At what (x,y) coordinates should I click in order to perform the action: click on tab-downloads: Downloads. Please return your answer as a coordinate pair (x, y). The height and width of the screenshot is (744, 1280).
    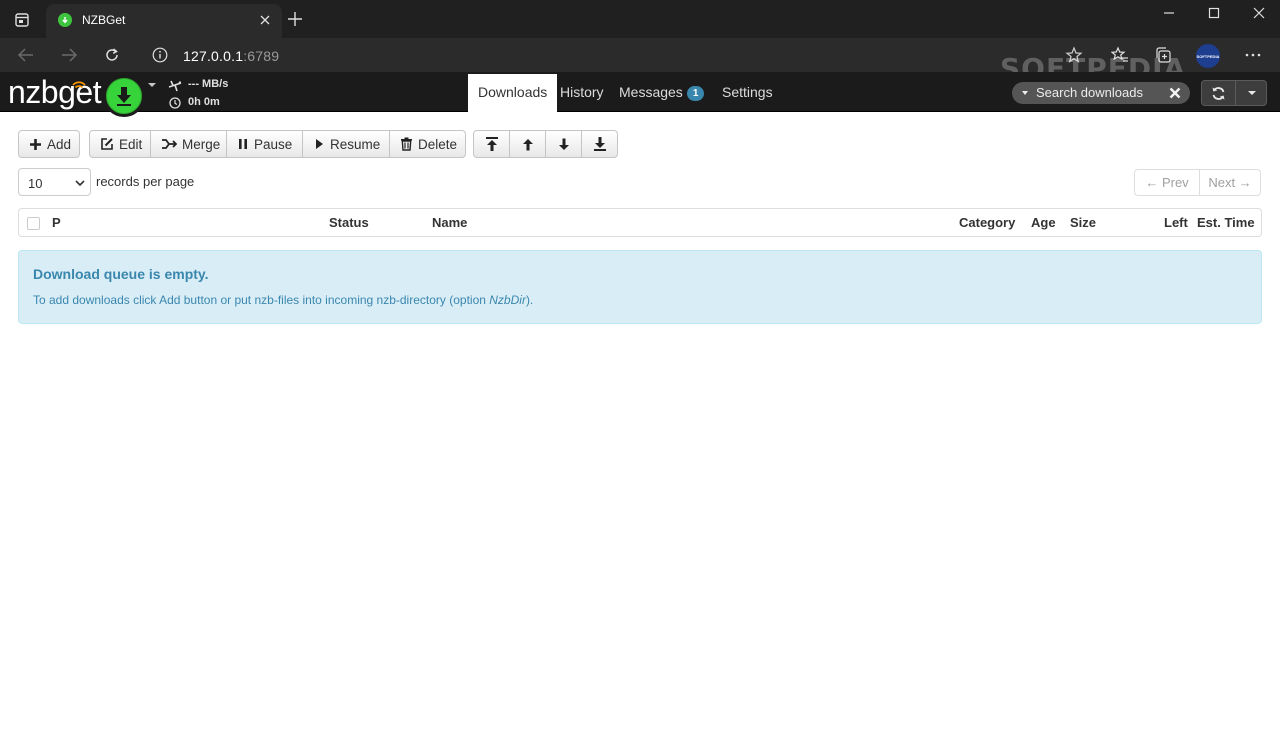
    Looking at the image, I should click on (513, 93).